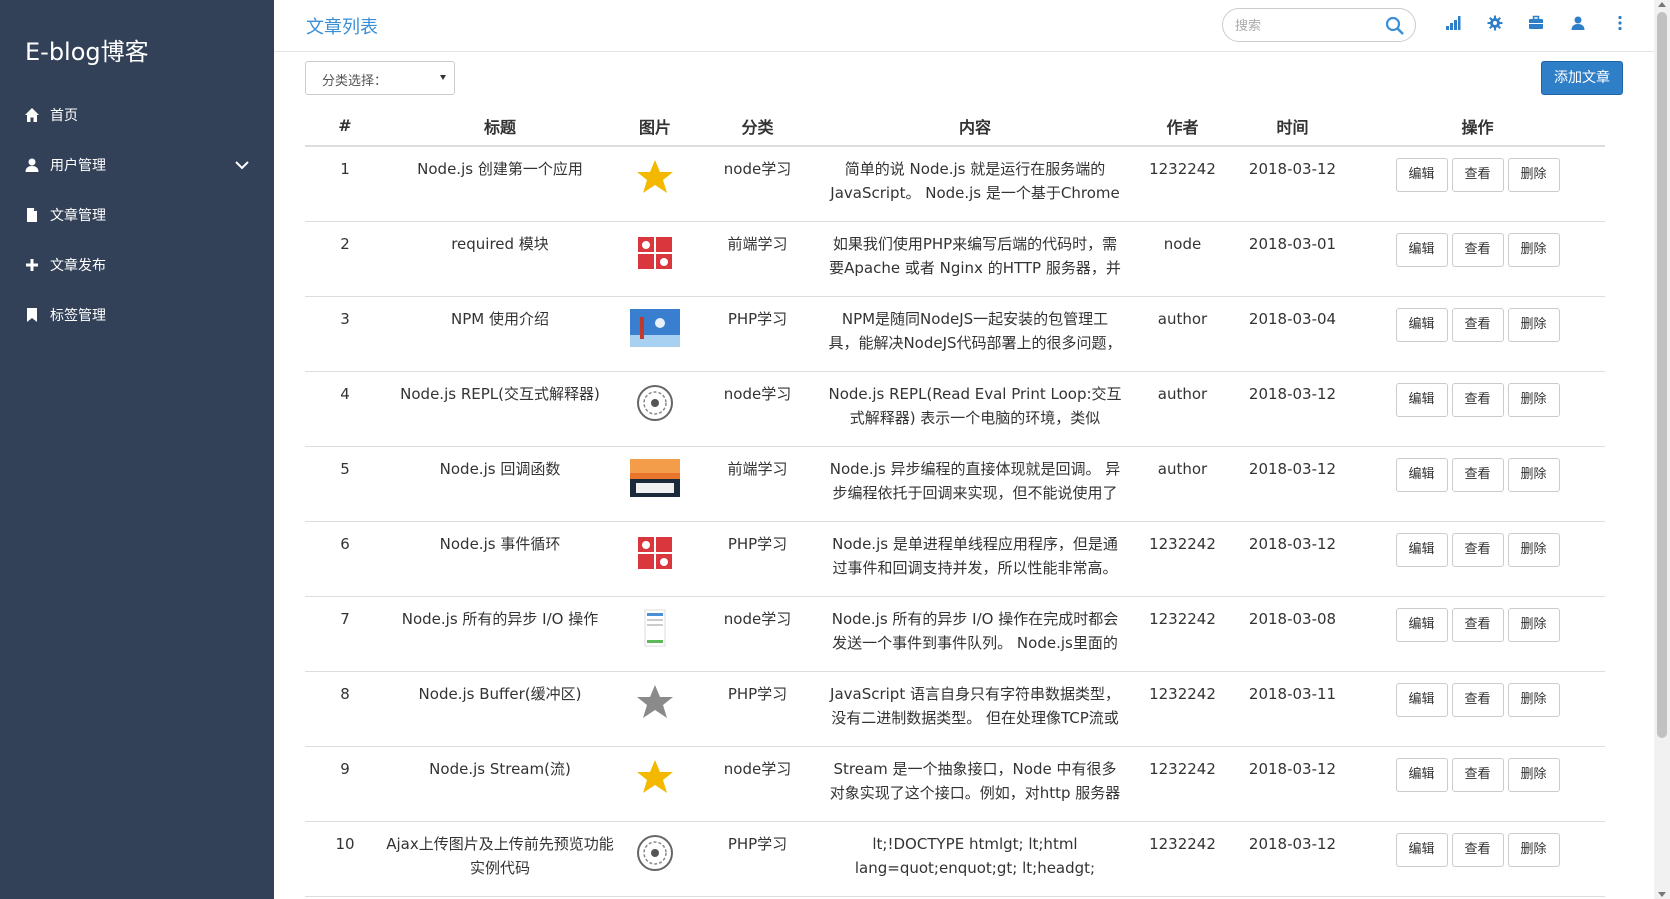 This screenshot has height=899, width=1670. I want to click on scroll-up-arrow-icon, so click(1662, 4).